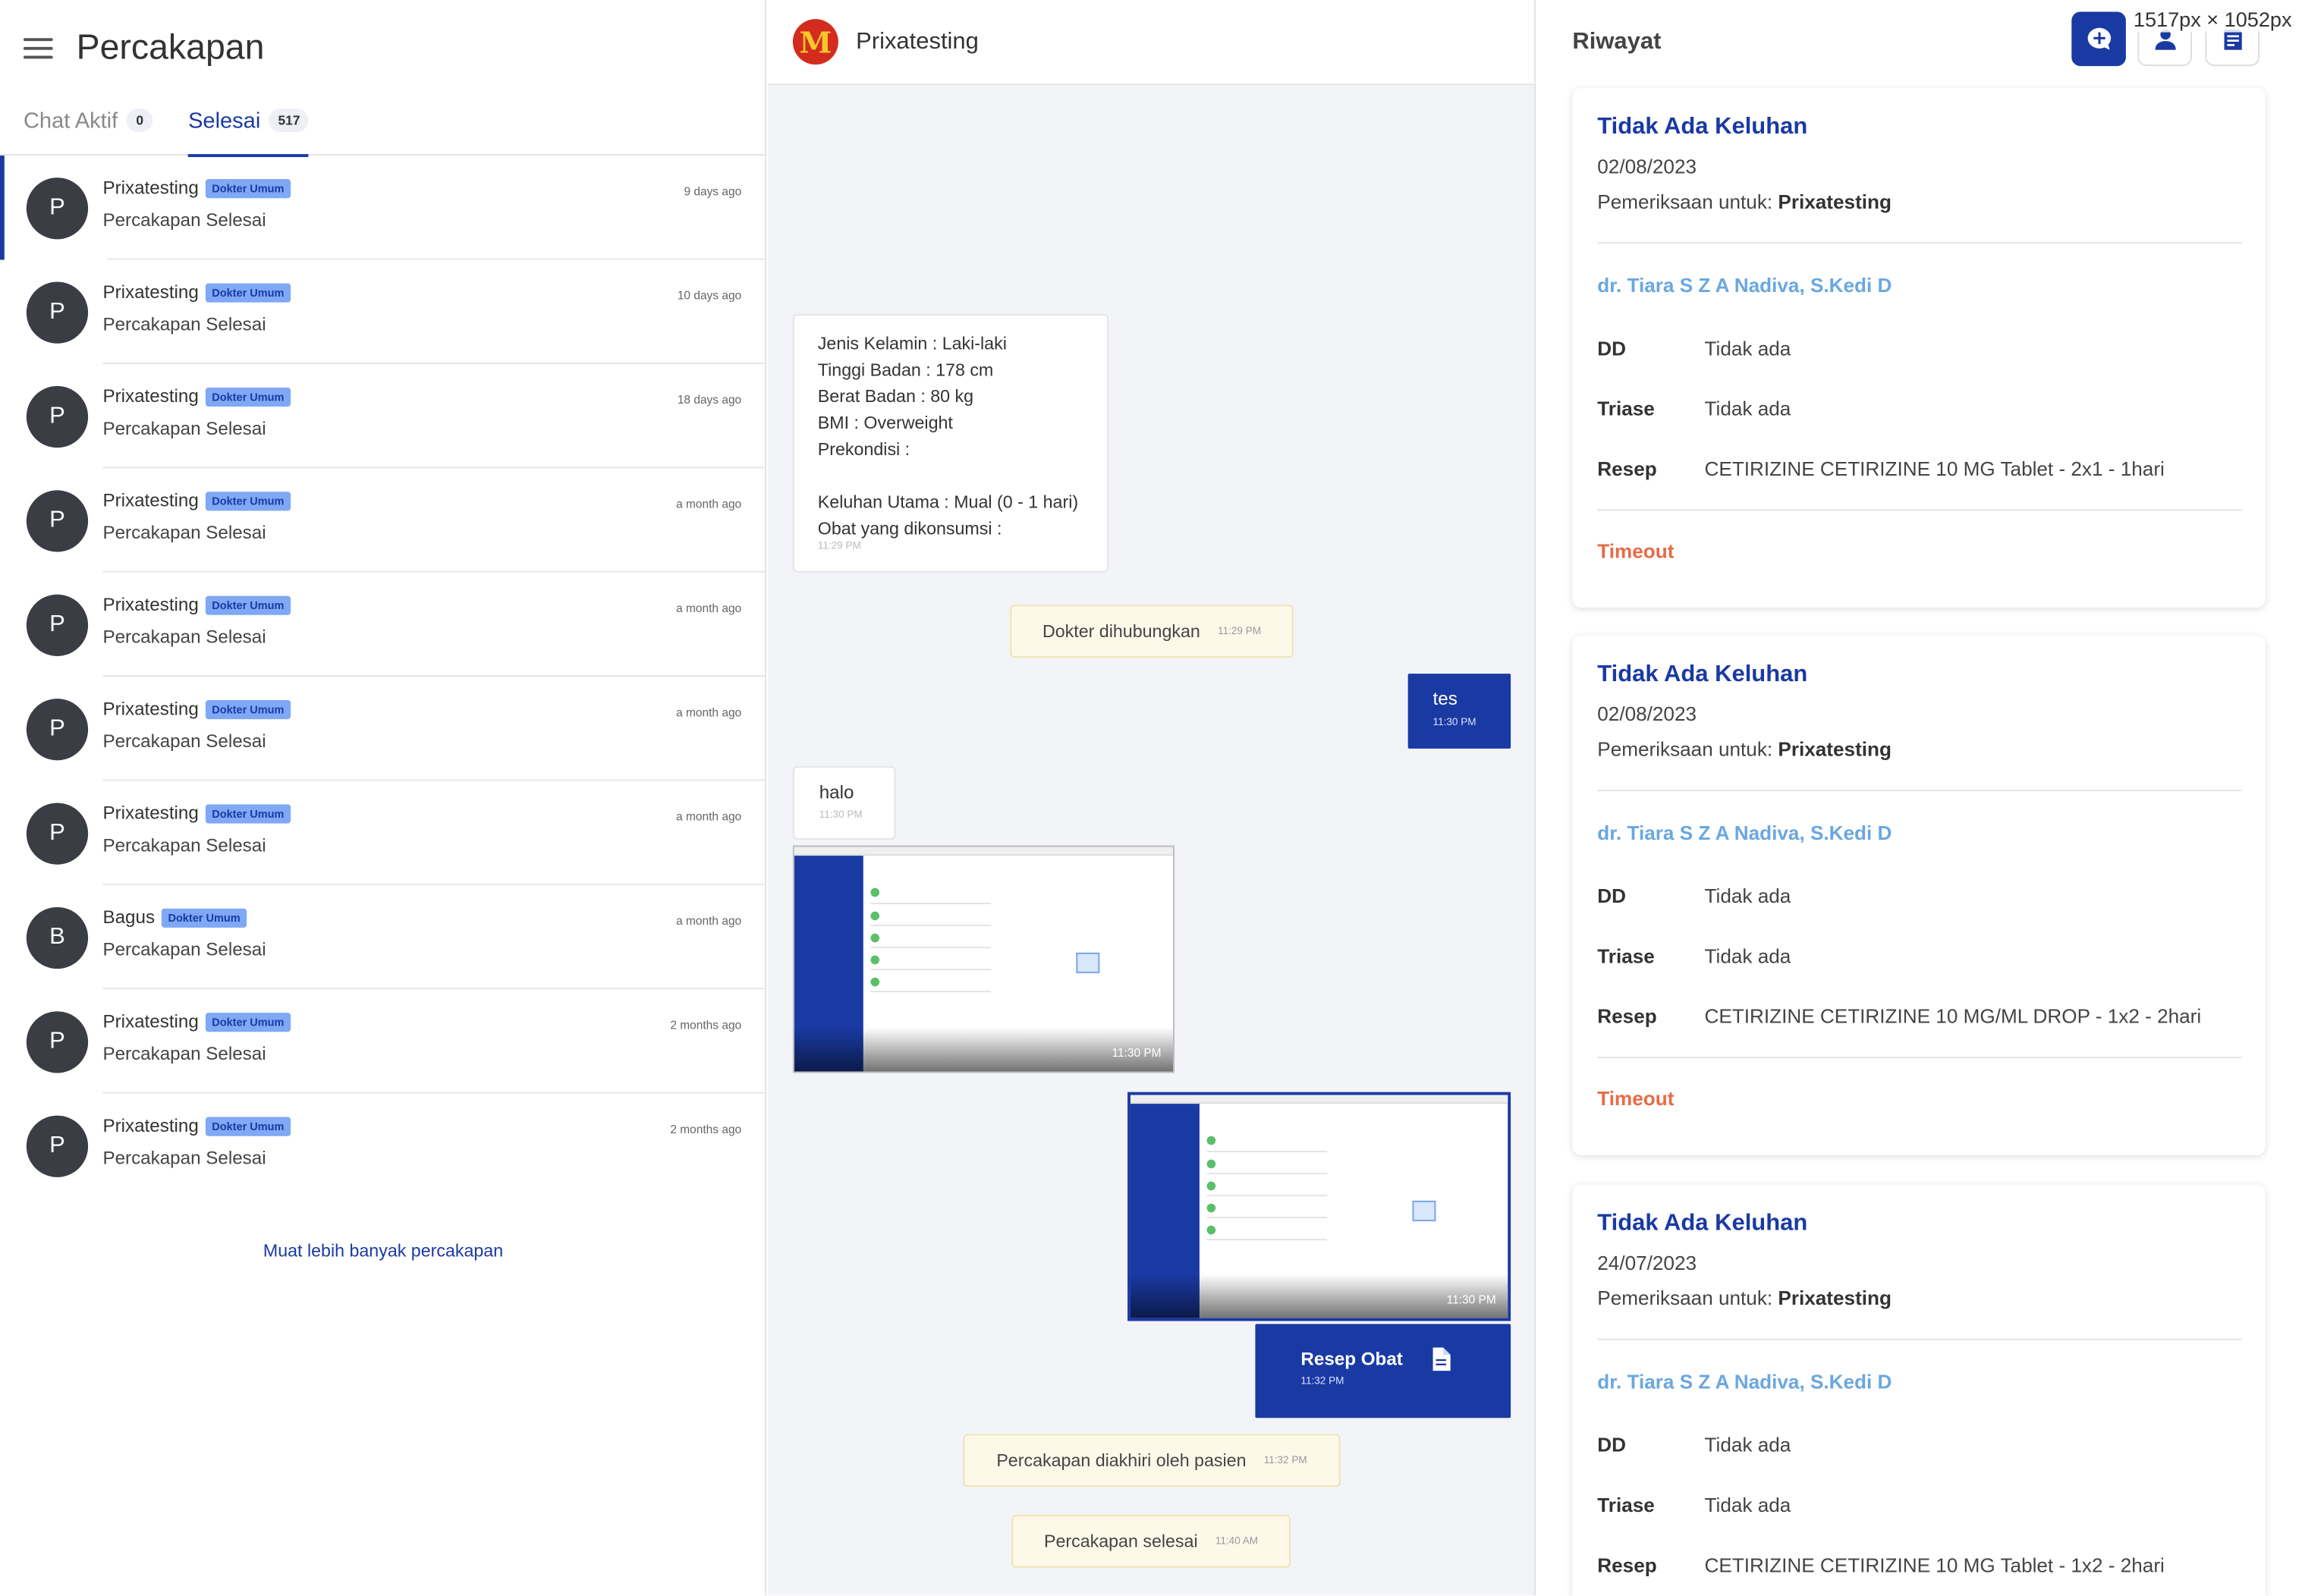  I want to click on new-chat-button, so click(2098, 39).